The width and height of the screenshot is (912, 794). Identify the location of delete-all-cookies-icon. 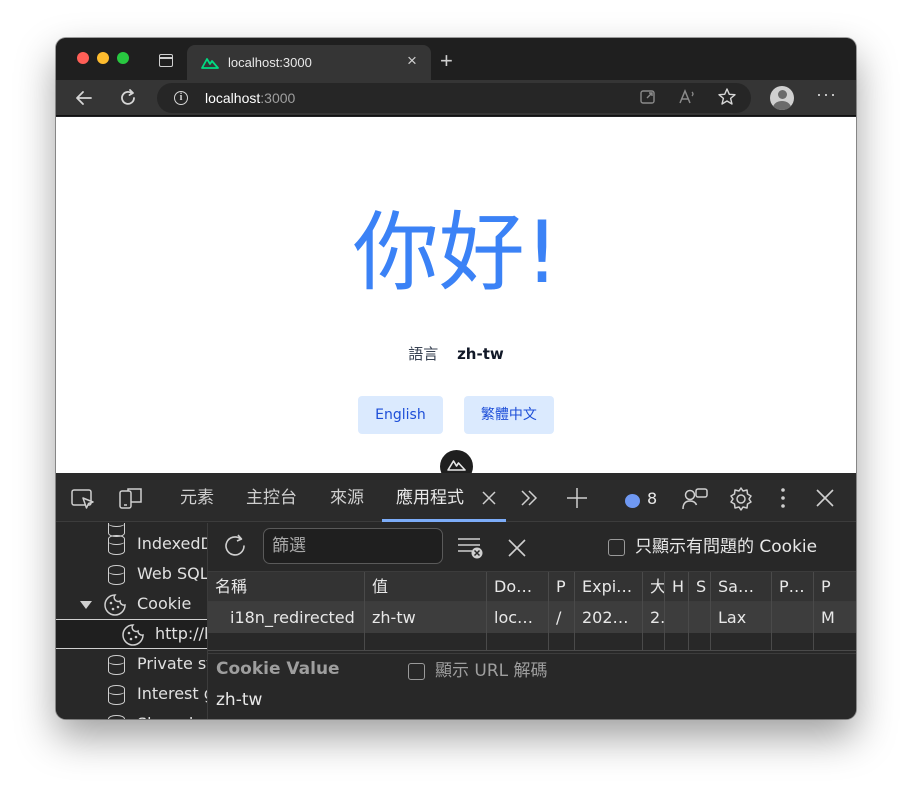
(517, 548).